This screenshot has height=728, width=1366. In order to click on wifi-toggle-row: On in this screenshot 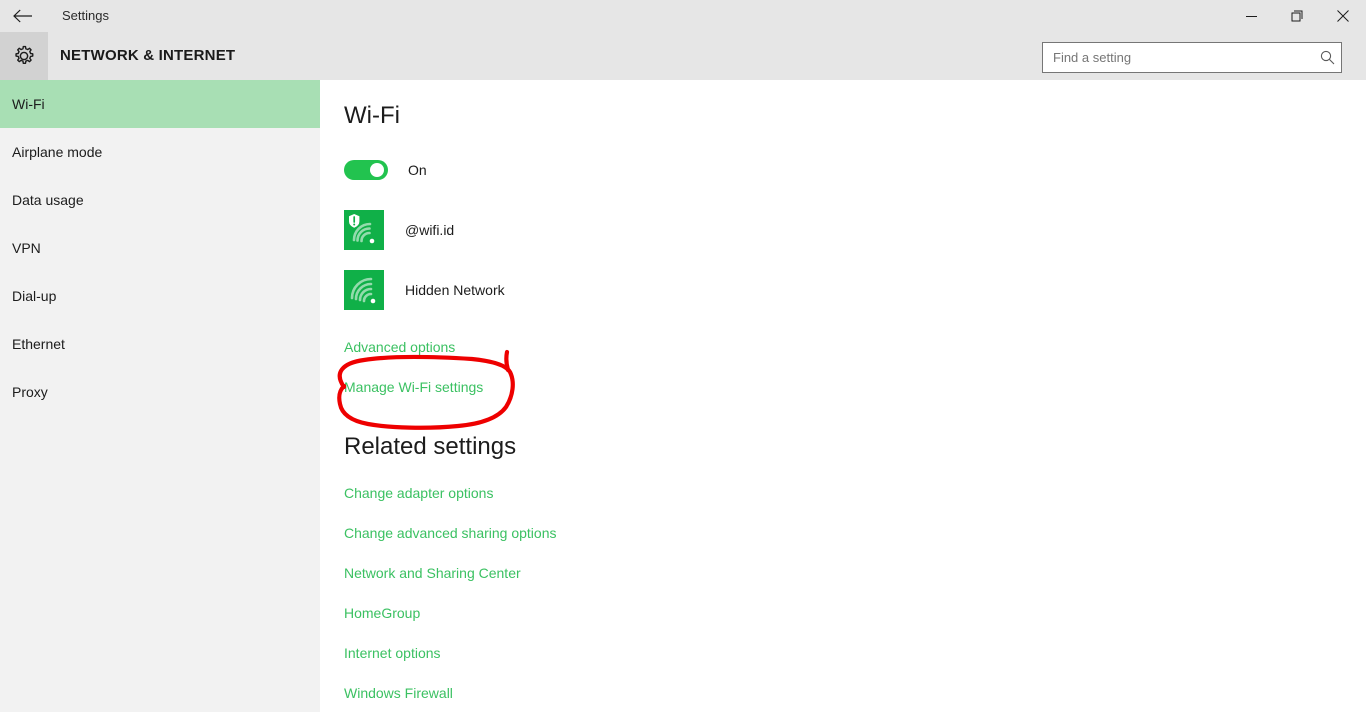, I will do `click(385, 170)`.